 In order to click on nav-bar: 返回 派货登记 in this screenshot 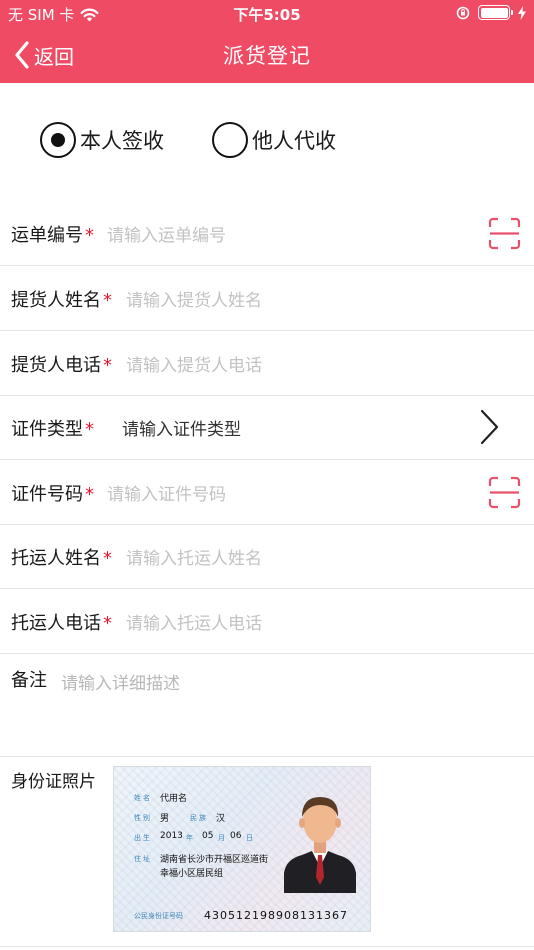, I will do `click(267, 55)`.